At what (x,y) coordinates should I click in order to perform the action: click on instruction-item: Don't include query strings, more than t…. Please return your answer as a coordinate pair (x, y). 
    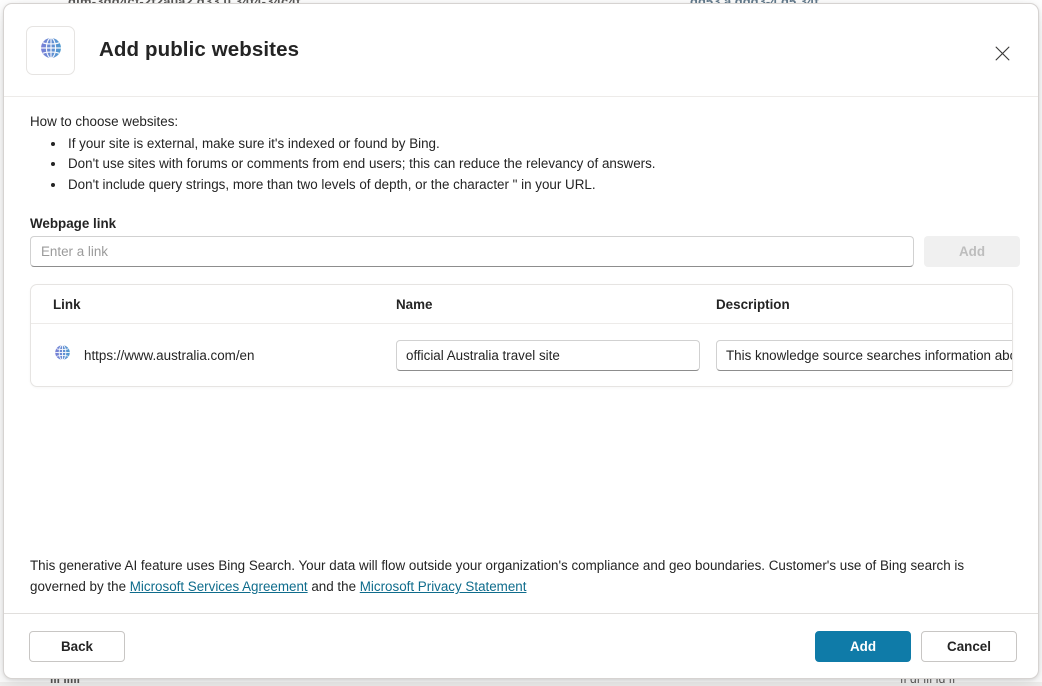
    Looking at the image, I should click on (539, 185).